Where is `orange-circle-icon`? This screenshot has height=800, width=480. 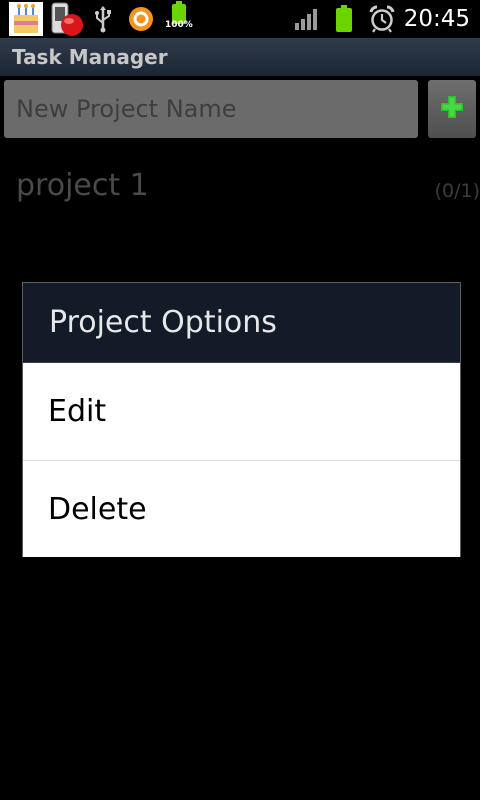 orange-circle-icon is located at coordinates (141, 19).